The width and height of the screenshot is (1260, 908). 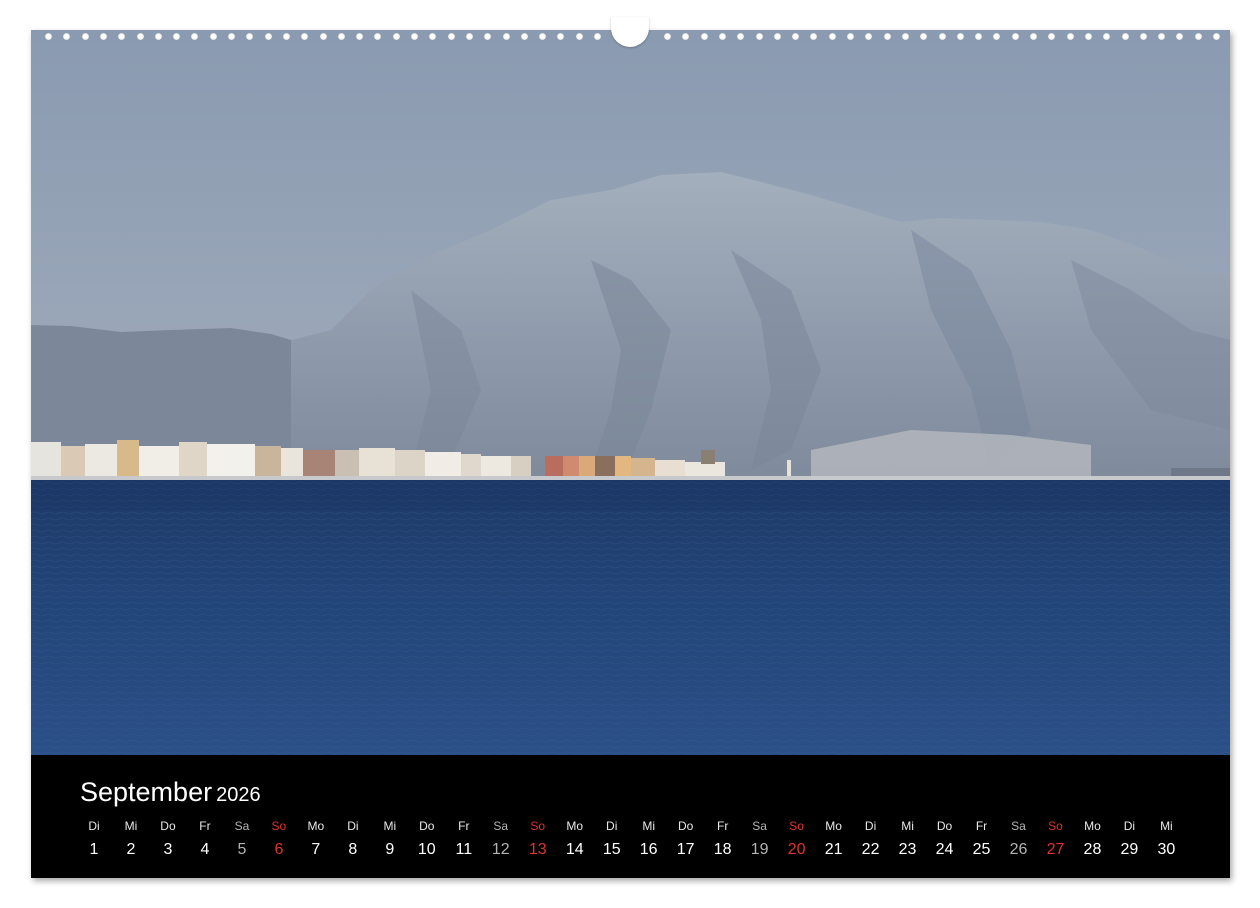 I want to click on day-column: Mi 2, so click(x=131, y=838).